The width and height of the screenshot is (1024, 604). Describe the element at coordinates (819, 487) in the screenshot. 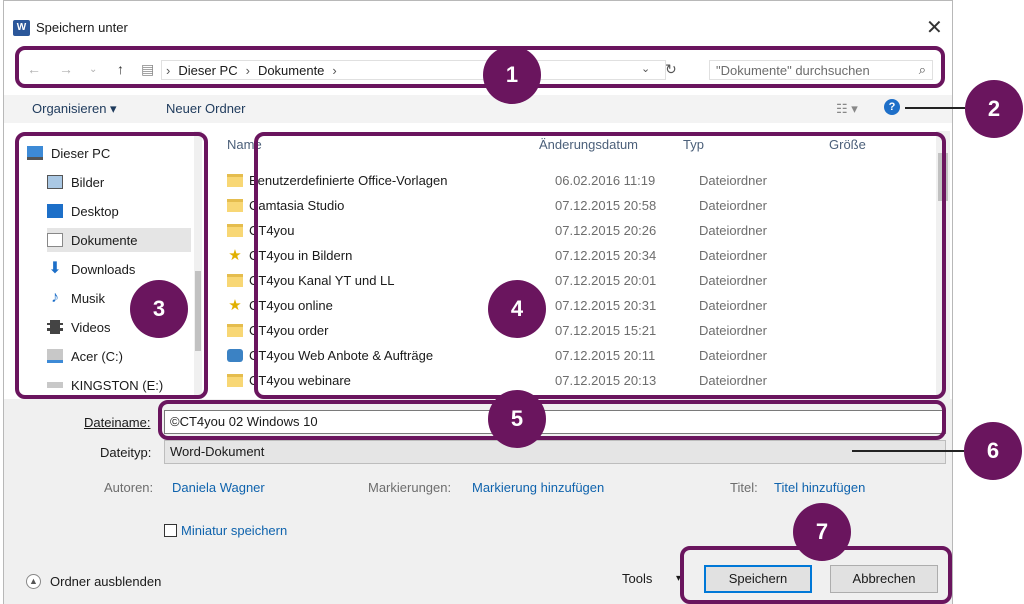

I see `title-field: Titel hinzufügen` at that location.